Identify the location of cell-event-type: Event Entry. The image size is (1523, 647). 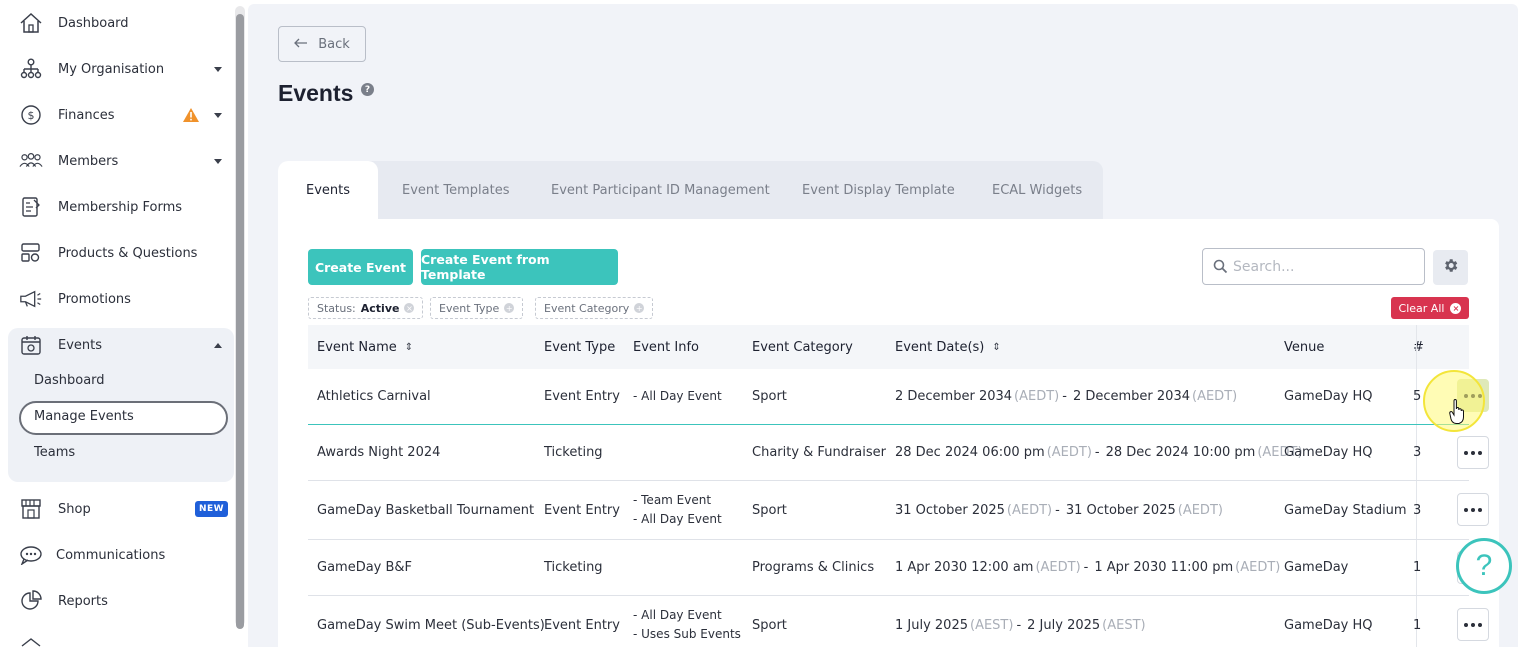
(582, 396).